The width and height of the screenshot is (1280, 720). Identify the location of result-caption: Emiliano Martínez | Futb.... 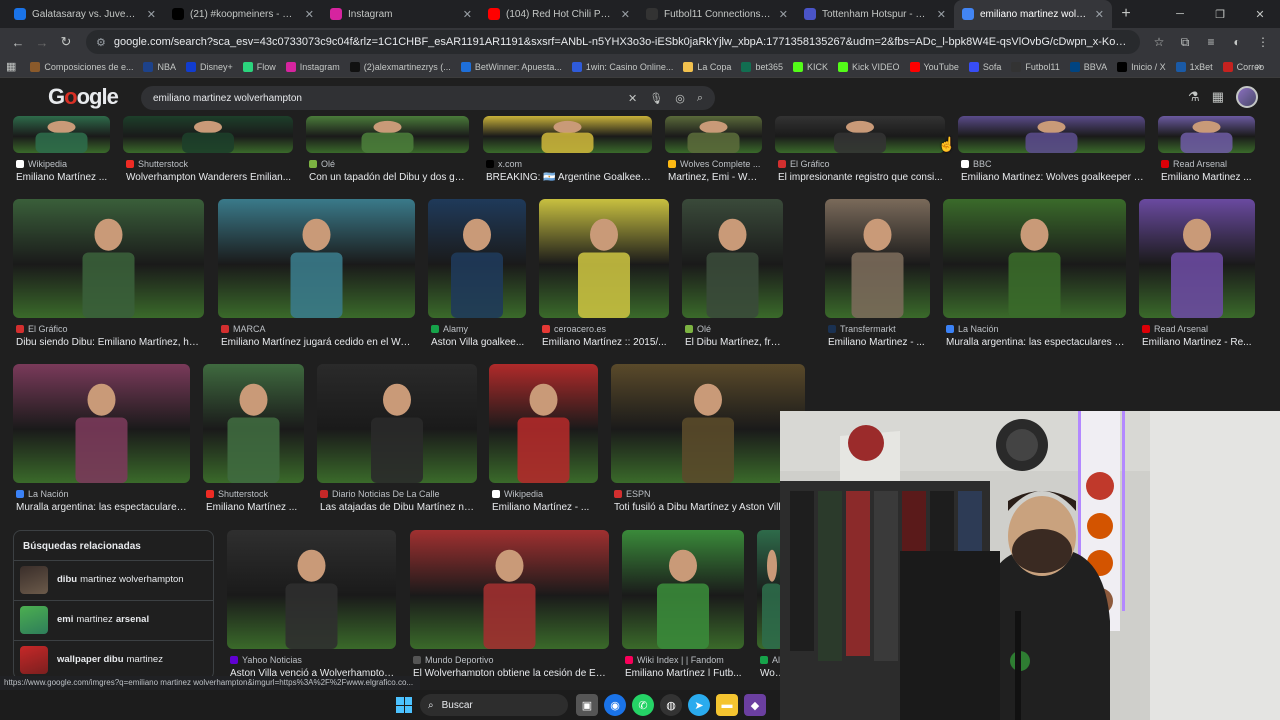
(684, 672).